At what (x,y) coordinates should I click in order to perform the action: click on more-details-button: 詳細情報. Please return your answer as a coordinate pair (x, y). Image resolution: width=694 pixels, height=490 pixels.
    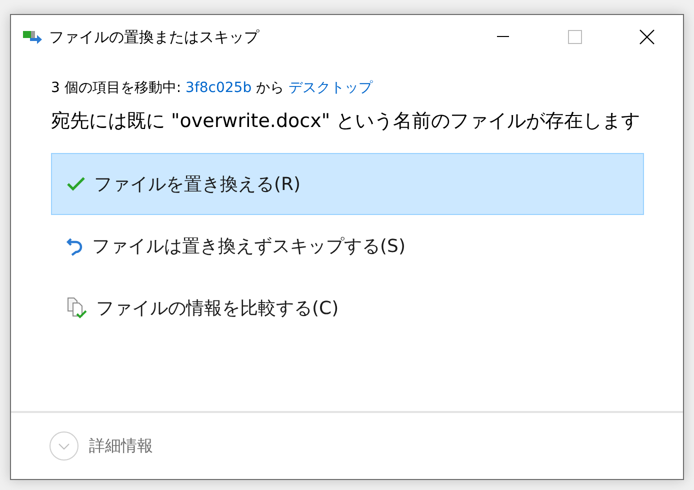
    Looking at the image, I should click on (101, 446).